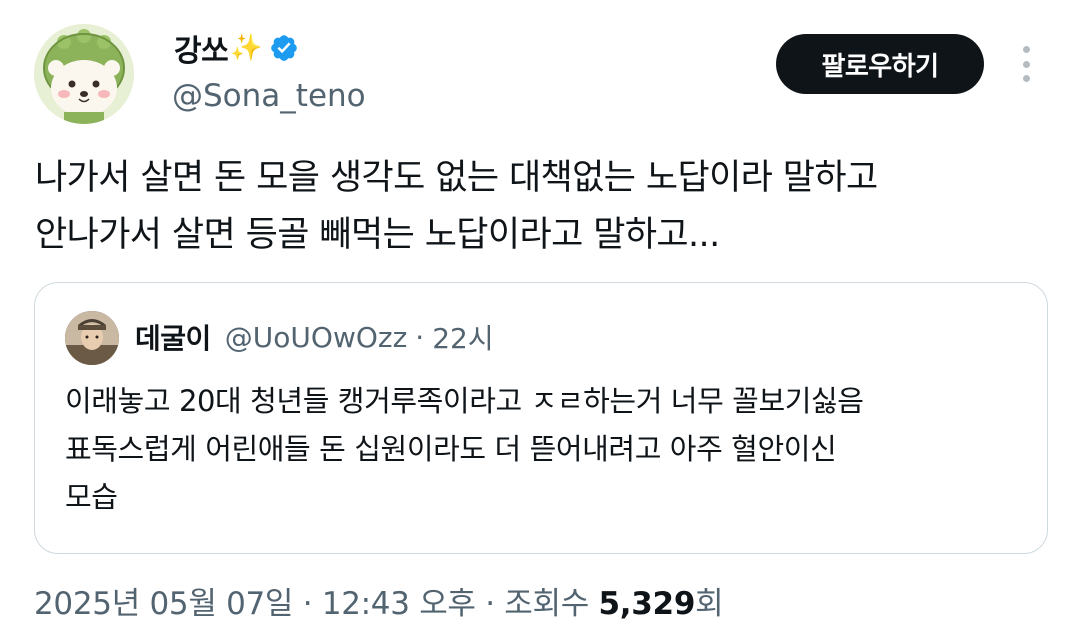 This screenshot has width=1080, height=632. Describe the element at coordinates (462, 337) in the screenshot. I see `quoted-timestamp: 22시` at that location.